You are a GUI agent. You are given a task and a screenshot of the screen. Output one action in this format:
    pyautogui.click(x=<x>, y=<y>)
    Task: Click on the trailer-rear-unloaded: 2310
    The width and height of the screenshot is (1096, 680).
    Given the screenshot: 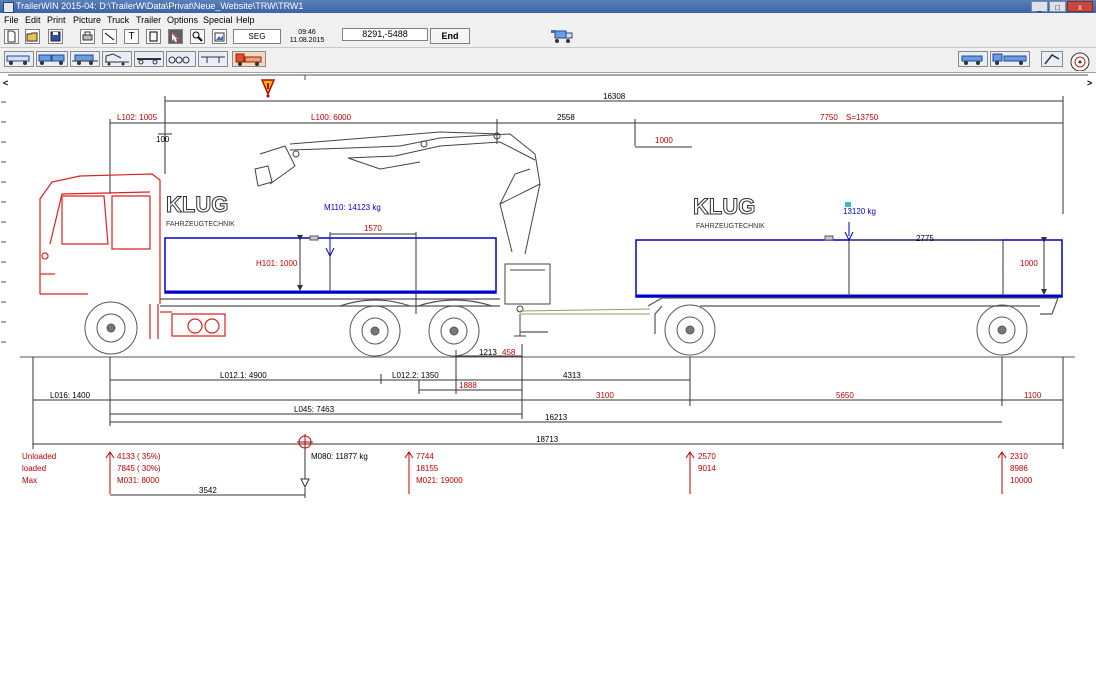 What is the action you would take?
    pyautogui.click(x=1019, y=456)
    